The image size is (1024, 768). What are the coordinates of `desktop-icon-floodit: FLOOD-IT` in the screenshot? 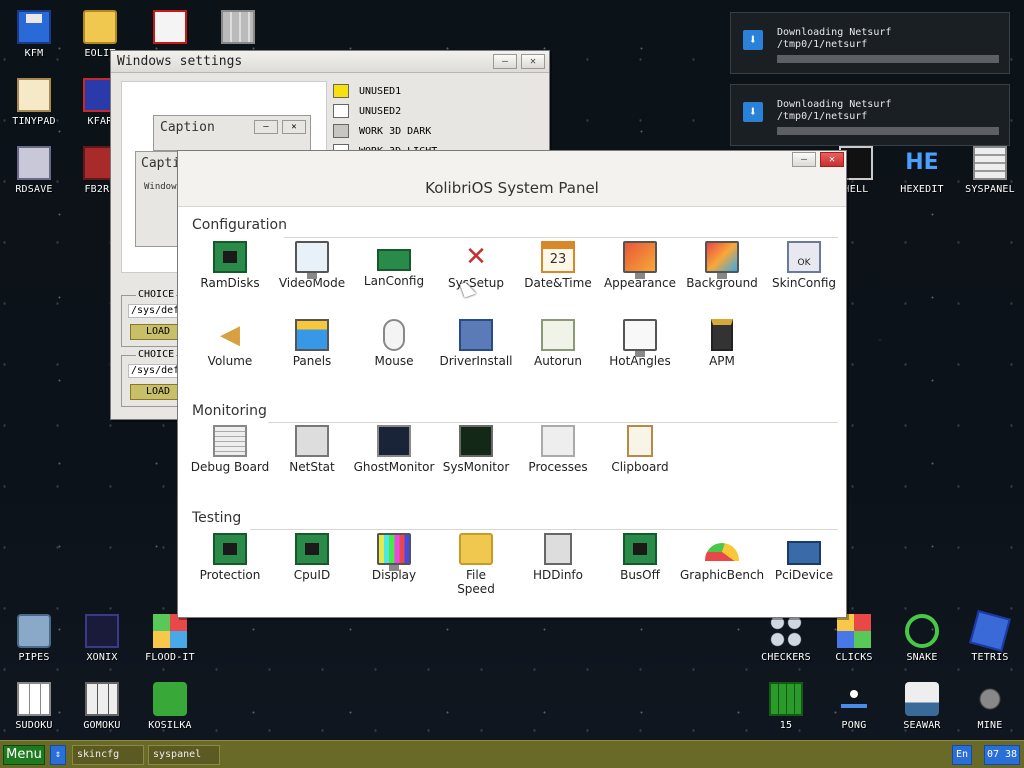 It's located at (170, 638).